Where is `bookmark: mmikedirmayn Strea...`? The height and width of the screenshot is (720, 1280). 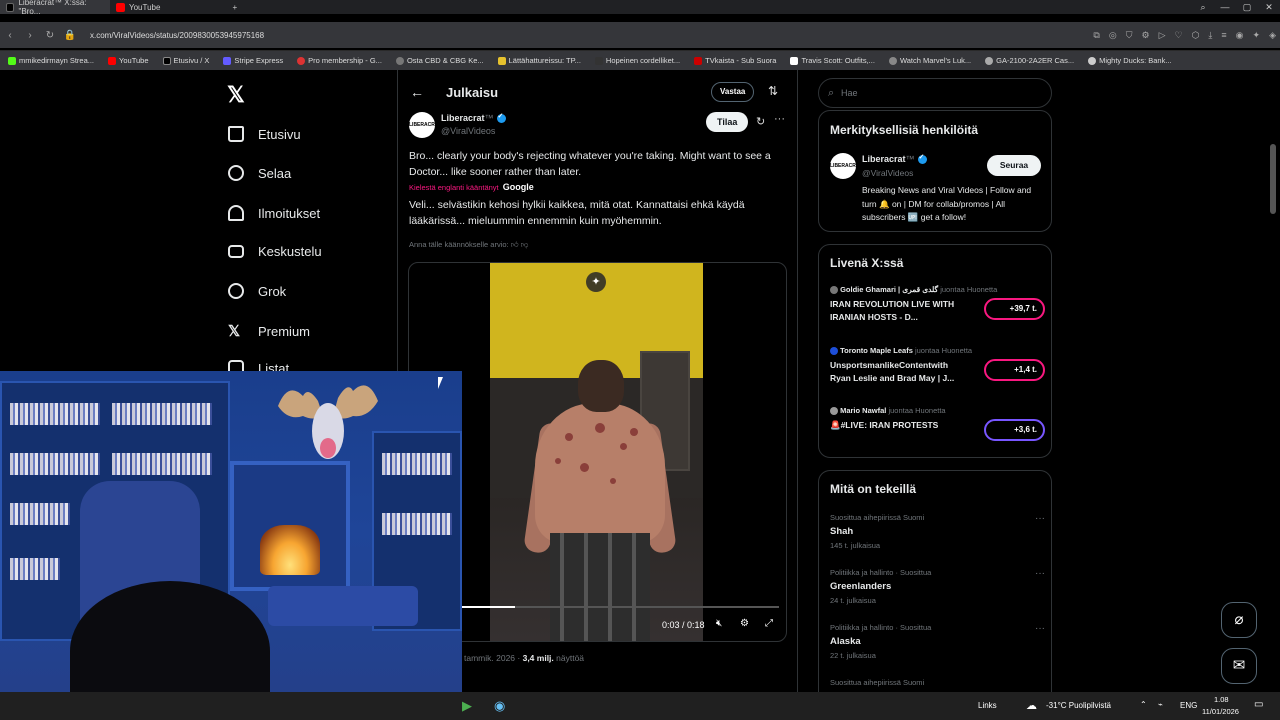
bookmark: mmikedirmayn Strea... is located at coordinates (51, 60).